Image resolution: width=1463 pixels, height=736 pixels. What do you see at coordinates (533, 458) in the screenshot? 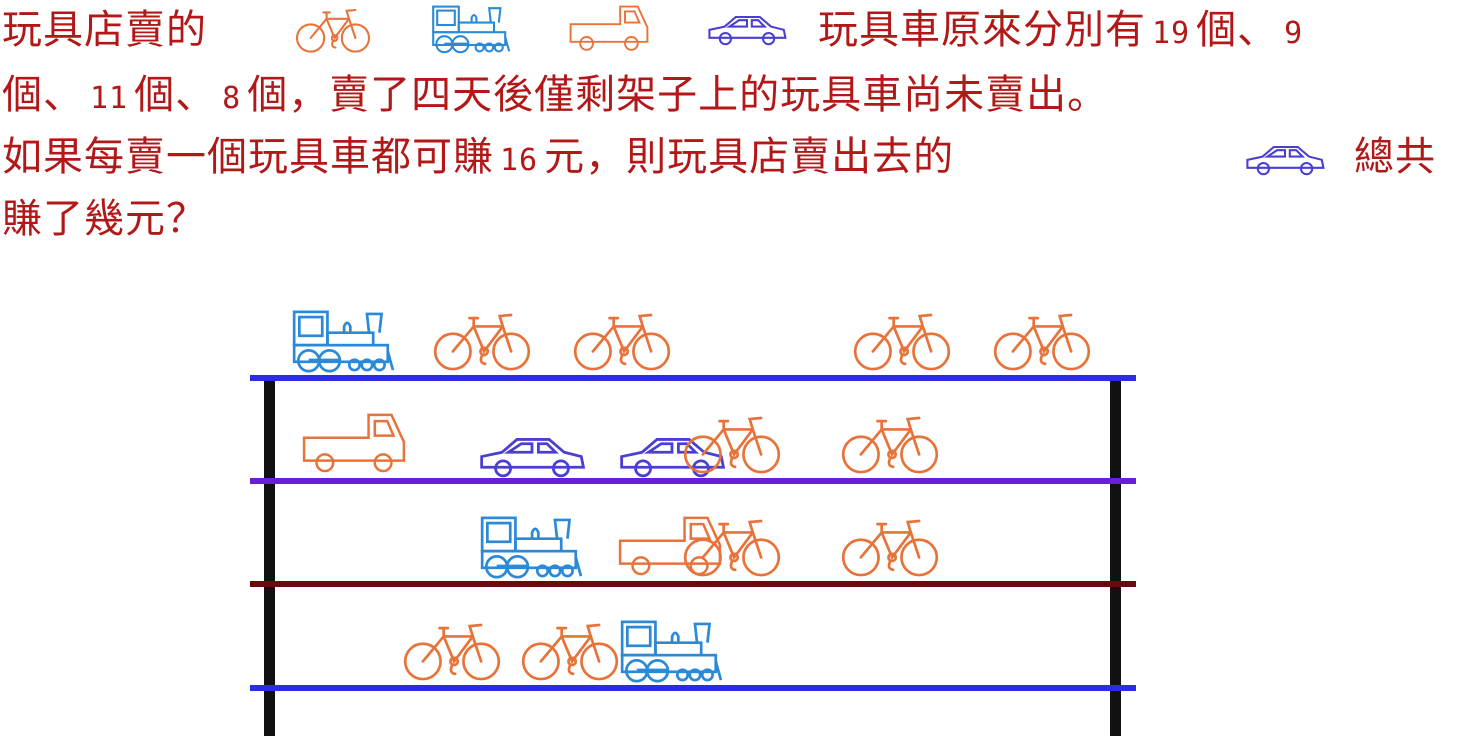
I see `car-icon` at bounding box center [533, 458].